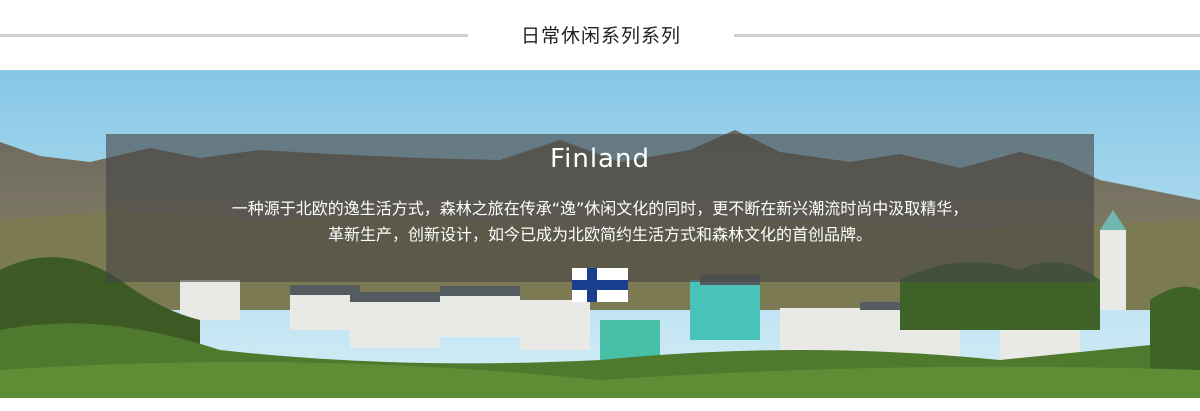 The image size is (1200, 411). Describe the element at coordinates (600, 404) in the screenshot. I see `bottom-spacer` at that location.